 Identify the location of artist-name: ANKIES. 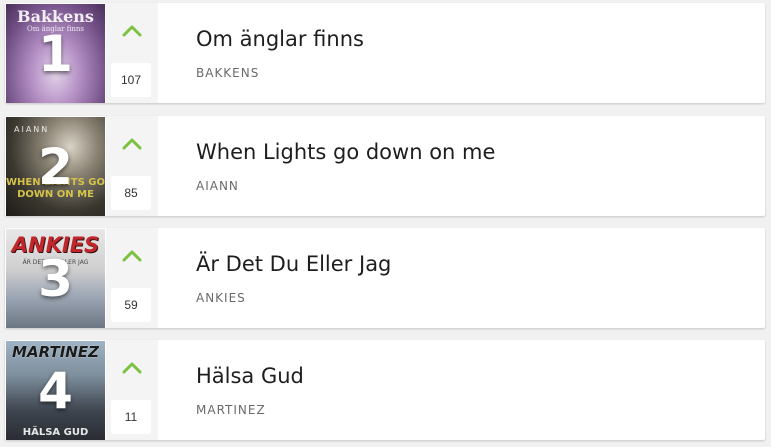
(221, 298).